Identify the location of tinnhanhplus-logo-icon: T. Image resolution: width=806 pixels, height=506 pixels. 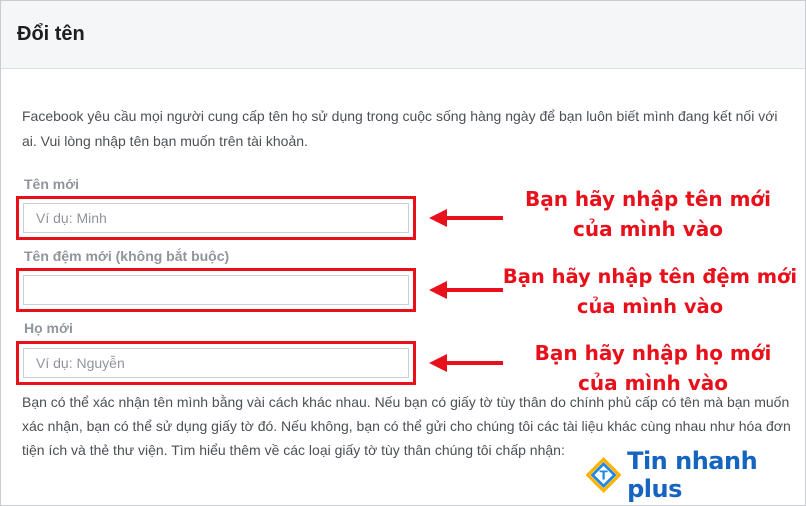
(604, 475).